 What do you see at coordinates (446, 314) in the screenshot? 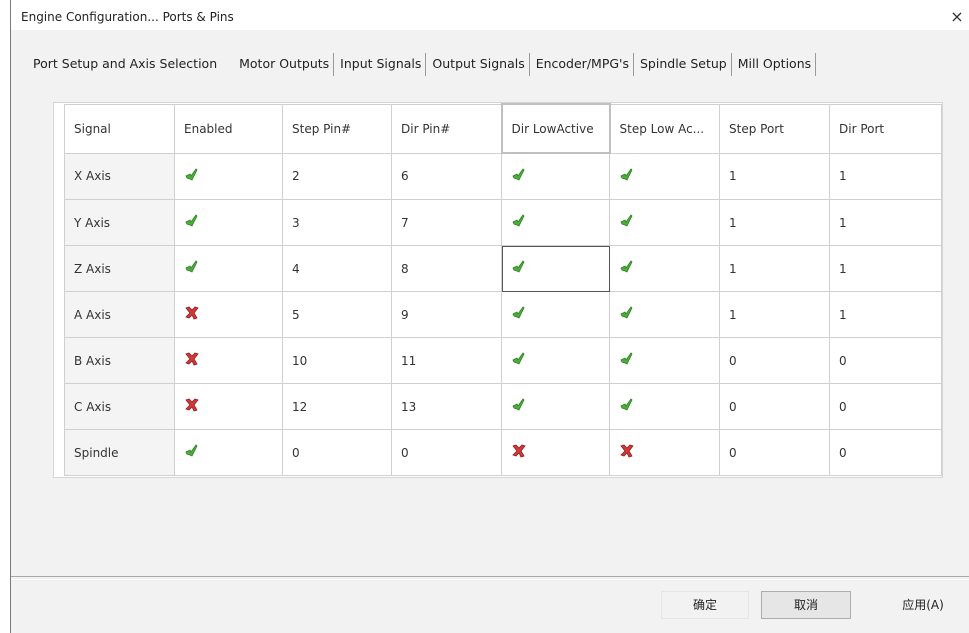
I see `cell-dir-pin: 9` at bounding box center [446, 314].